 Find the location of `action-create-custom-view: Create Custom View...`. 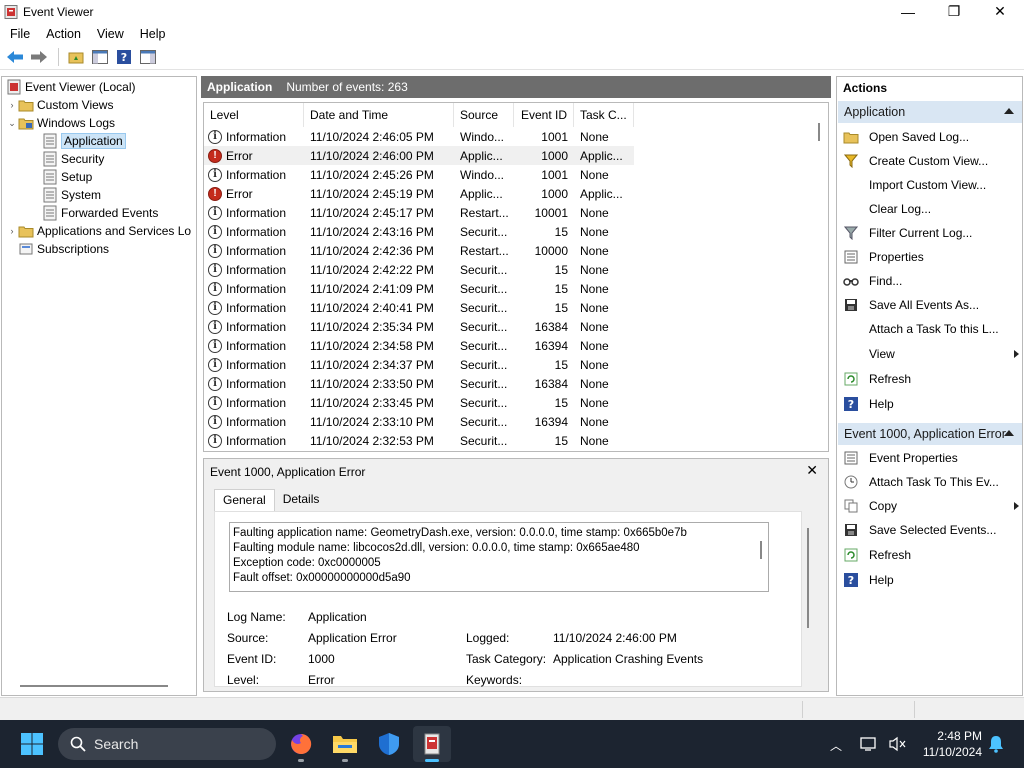

action-create-custom-view: Create Custom View... is located at coordinates (931, 161).